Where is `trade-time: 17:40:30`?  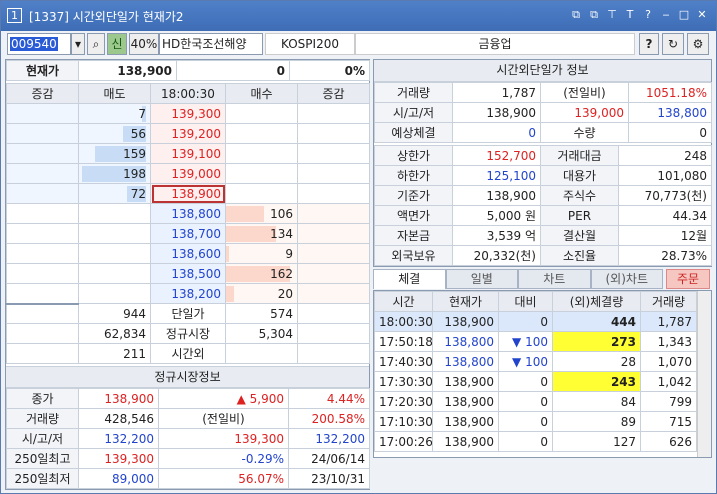
trade-time: 17:40:30 is located at coordinates (403, 361).